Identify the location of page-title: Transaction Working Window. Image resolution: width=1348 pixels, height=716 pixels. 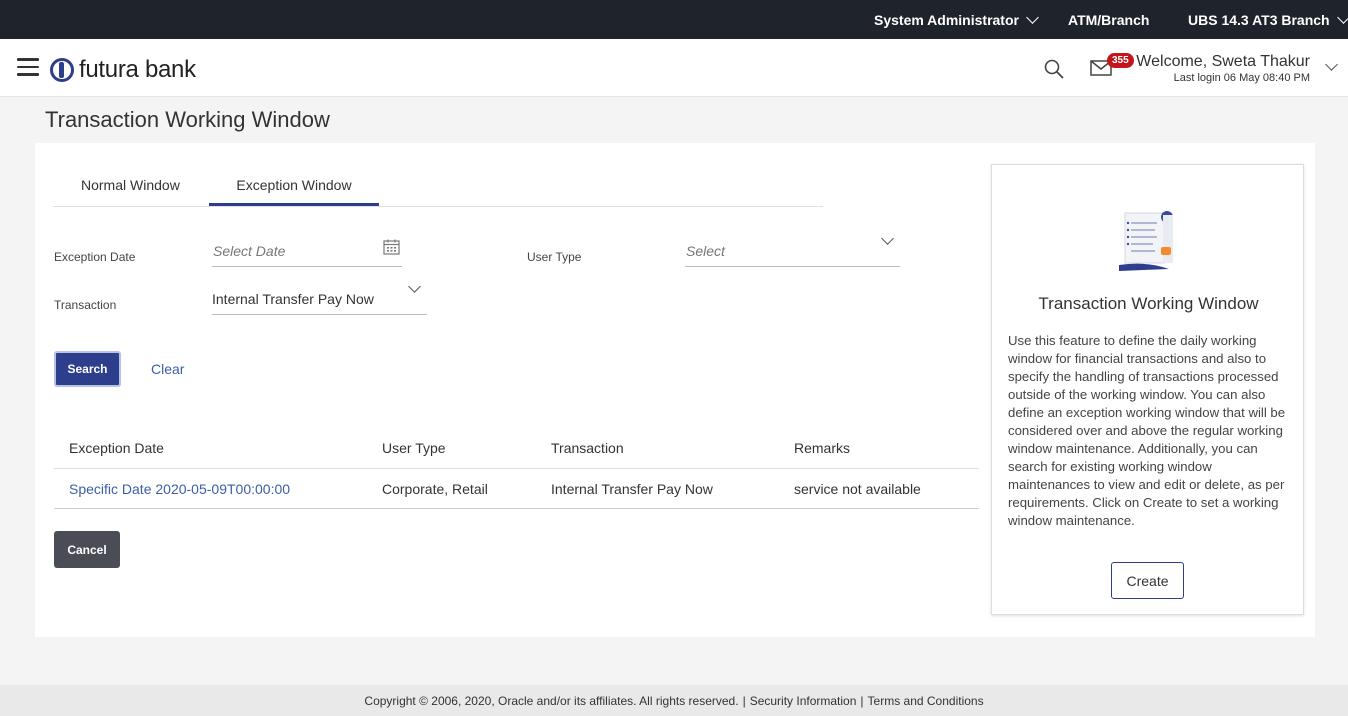
(187, 119).